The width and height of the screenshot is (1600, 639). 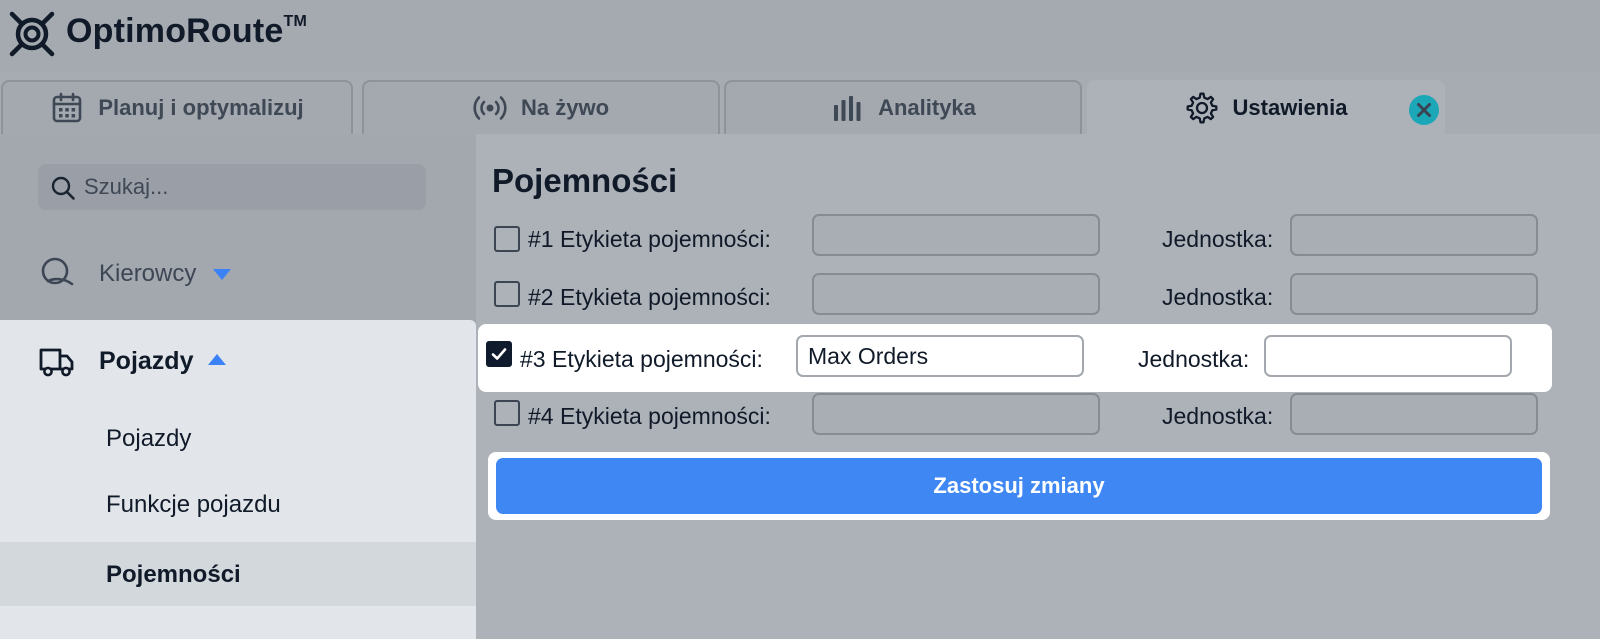 I want to click on close-tab-button, so click(x=1424, y=110).